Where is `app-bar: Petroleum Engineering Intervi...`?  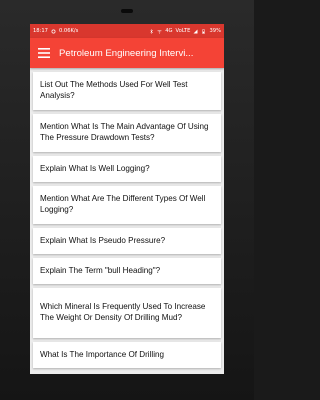 app-bar: Petroleum Engineering Intervi... is located at coordinates (127, 53).